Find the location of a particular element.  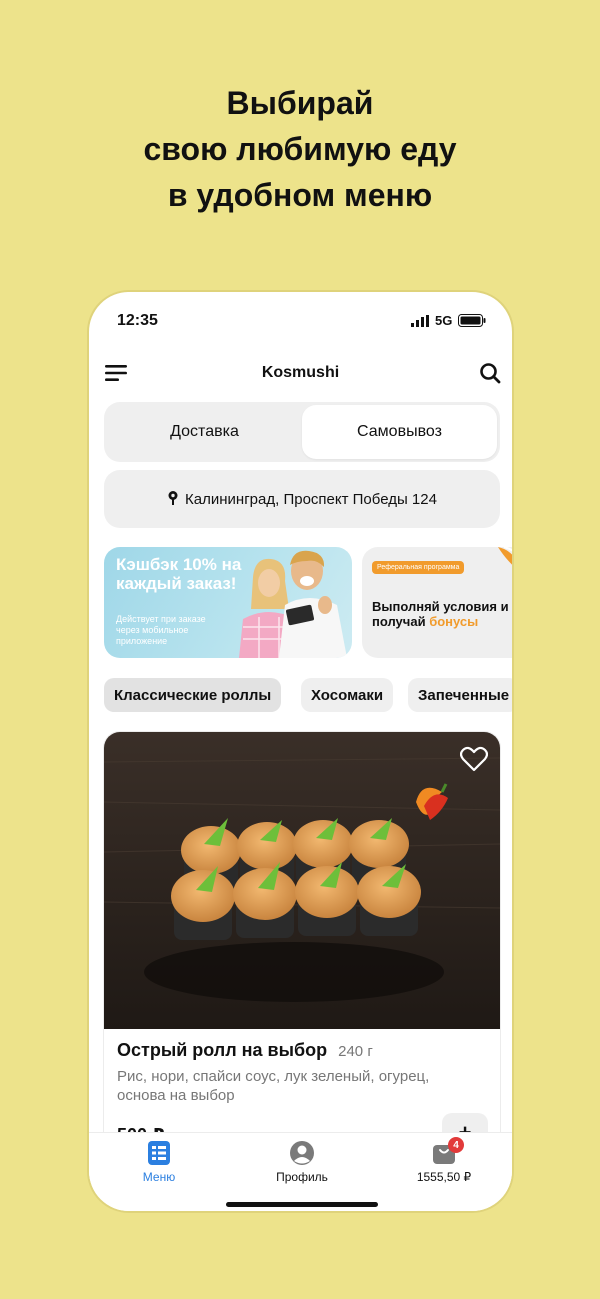

promo-headline: Выбирай свою любимую еду в удобном меню is located at coordinates (300, 149).